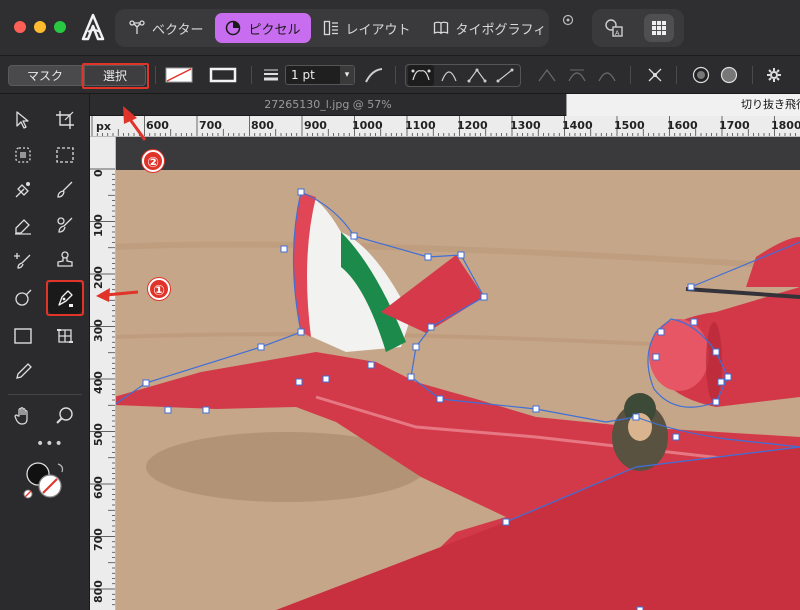 The height and width of the screenshot is (610, 800). Describe the element at coordinates (98, 539) in the screenshot. I see `ruler-label-v700: 700` at that location.